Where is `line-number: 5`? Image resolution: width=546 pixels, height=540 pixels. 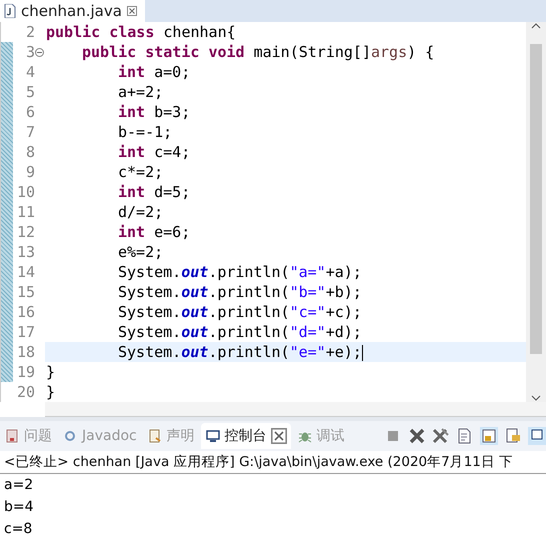
line-number: 5 is located at coordinates (29, 92).